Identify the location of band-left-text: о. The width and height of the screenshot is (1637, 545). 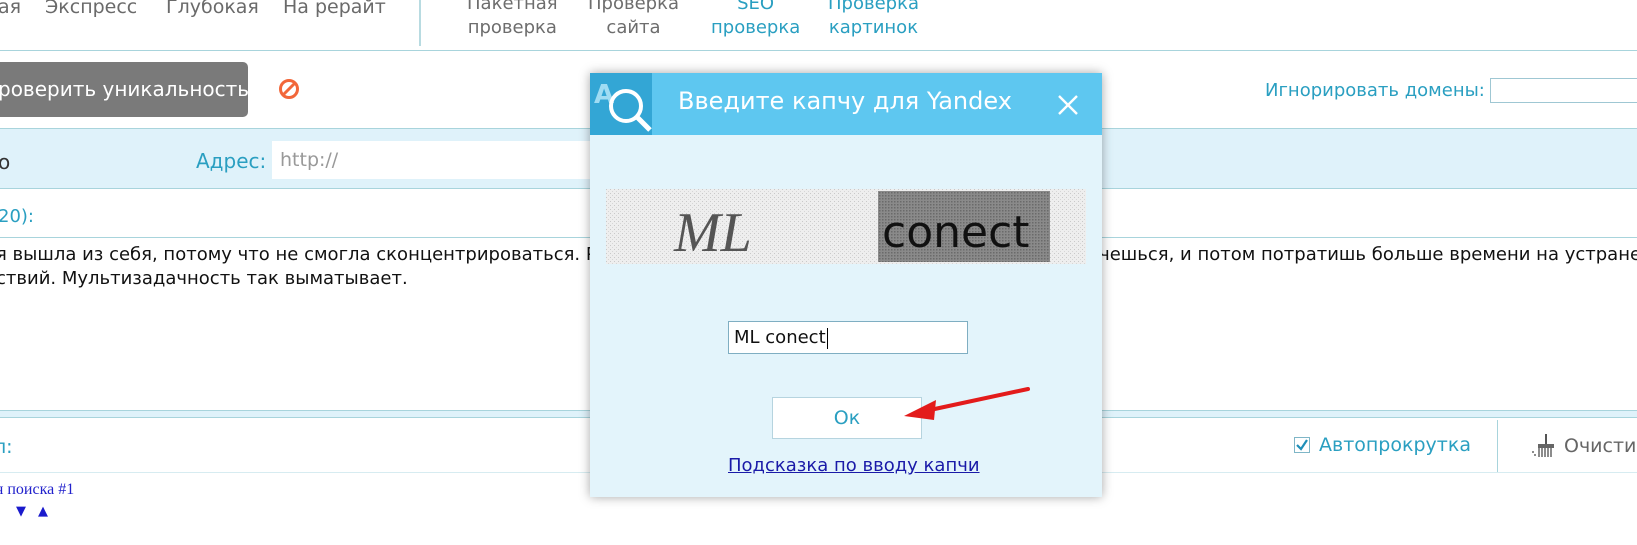
(5, 162).